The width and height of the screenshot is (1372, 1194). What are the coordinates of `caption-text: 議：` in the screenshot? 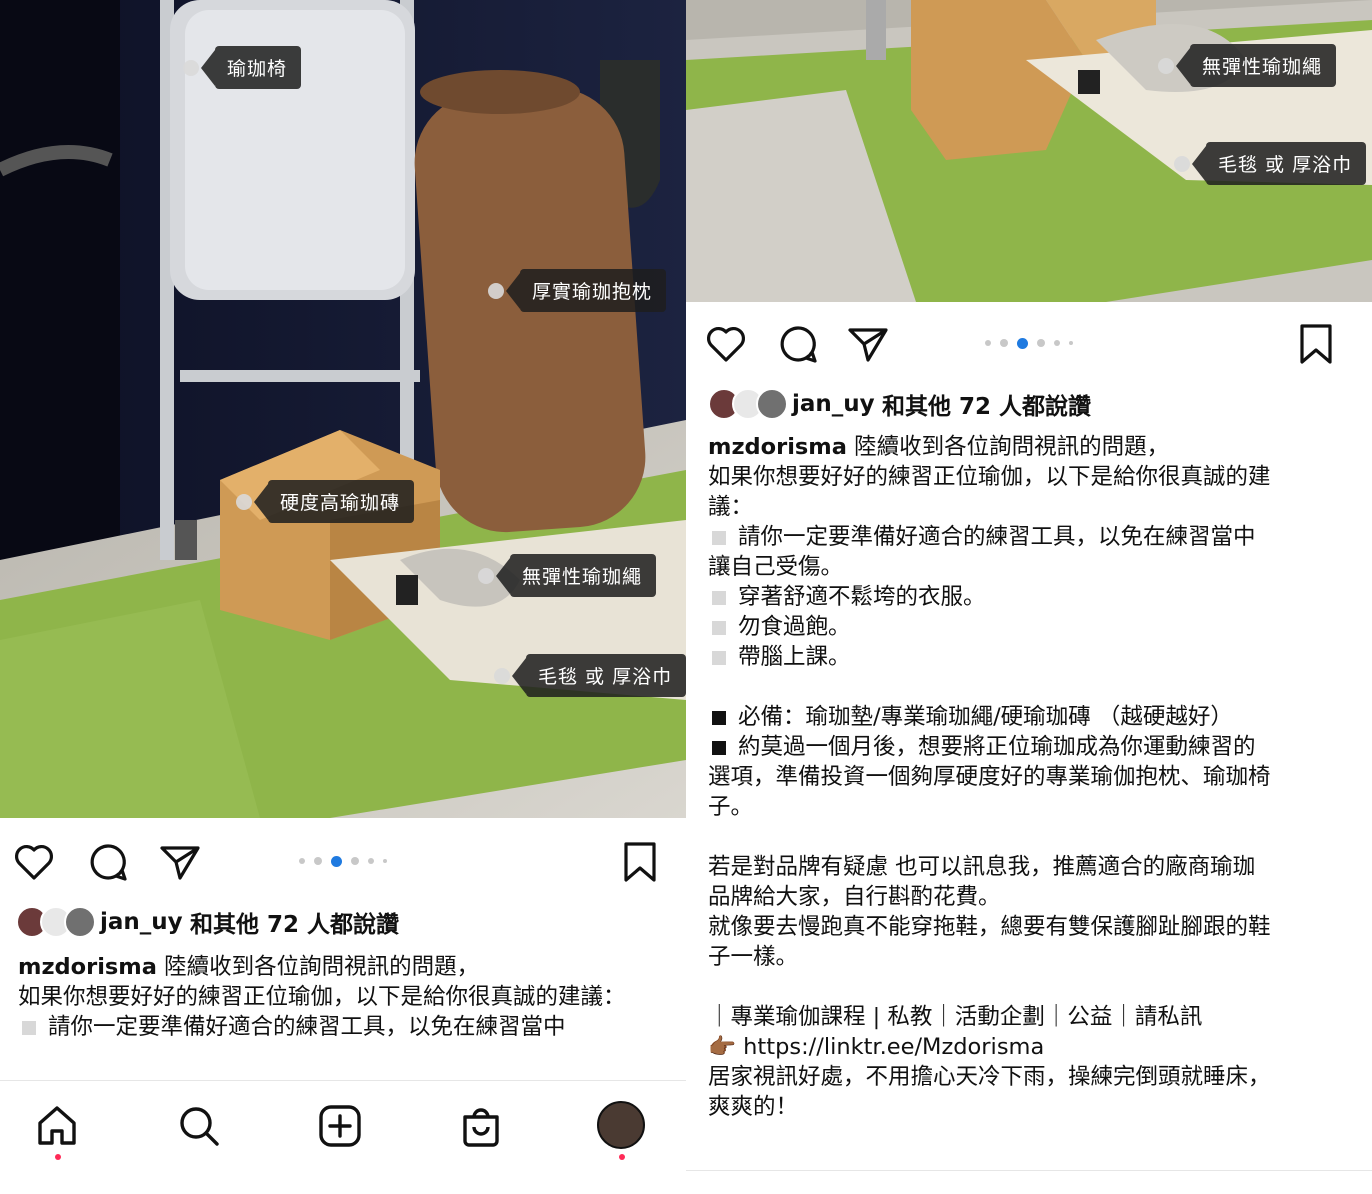 It's located at (731, 507).